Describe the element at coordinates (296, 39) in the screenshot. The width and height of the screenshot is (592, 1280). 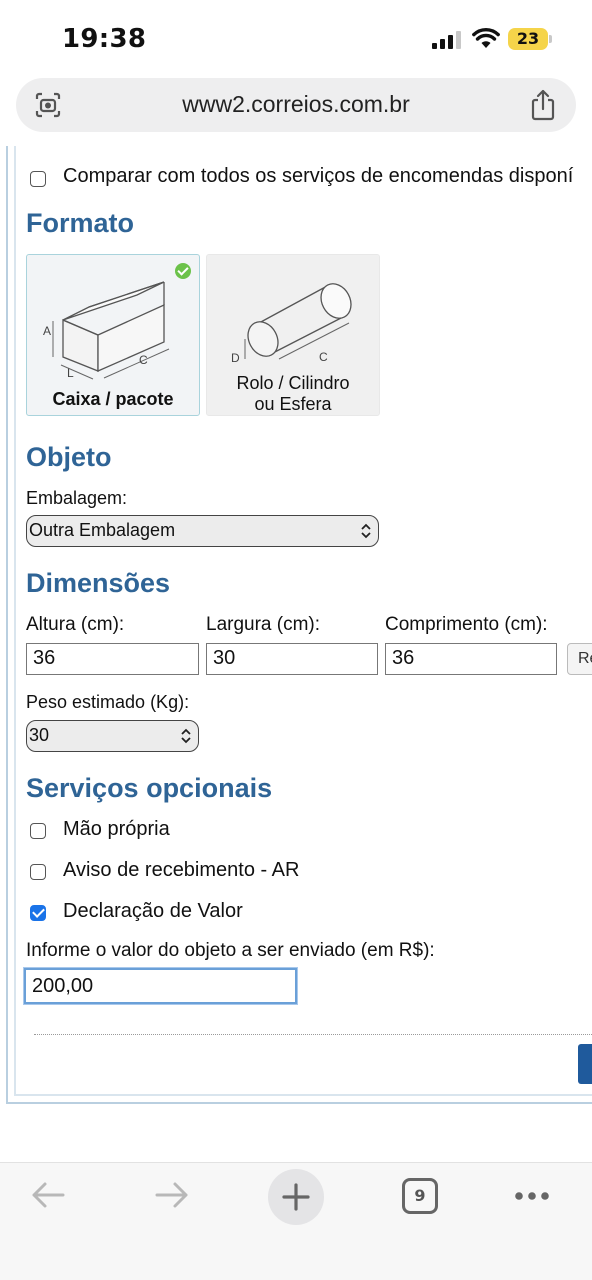
I see `status-bar: 19:38 23` at that location.